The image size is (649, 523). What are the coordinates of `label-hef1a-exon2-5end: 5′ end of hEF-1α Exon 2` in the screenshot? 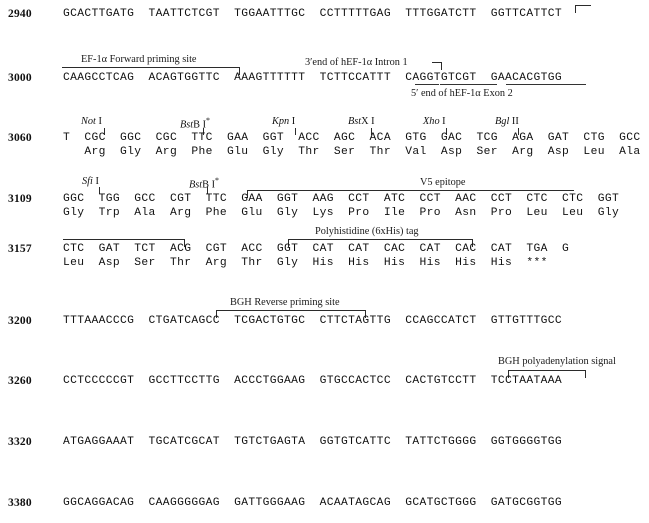 It's located at (462, 93).